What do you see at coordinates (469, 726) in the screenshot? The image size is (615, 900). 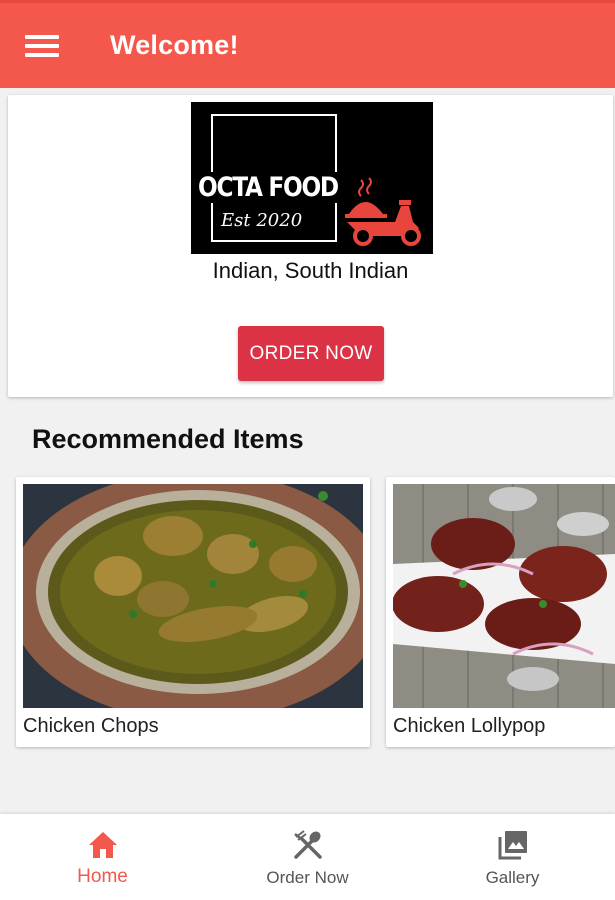 I see `item-name: Chicken Lollypop` at bounding box center [469, 726].